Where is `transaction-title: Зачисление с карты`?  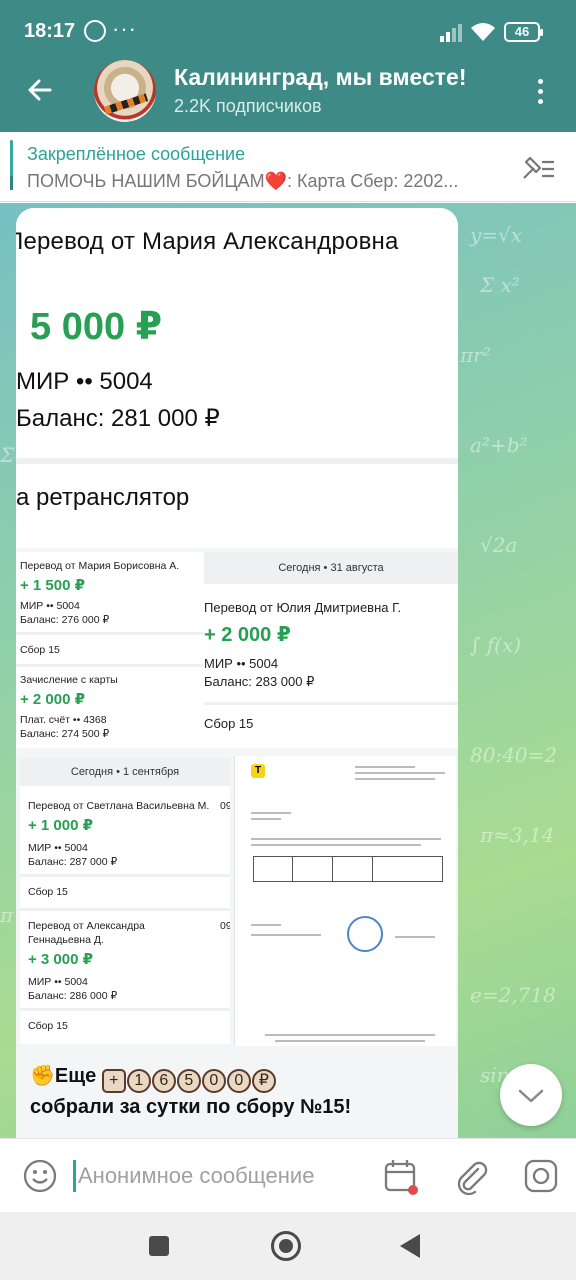 transaction-title: Зачисление с карты is located at coordinates (69, 680).